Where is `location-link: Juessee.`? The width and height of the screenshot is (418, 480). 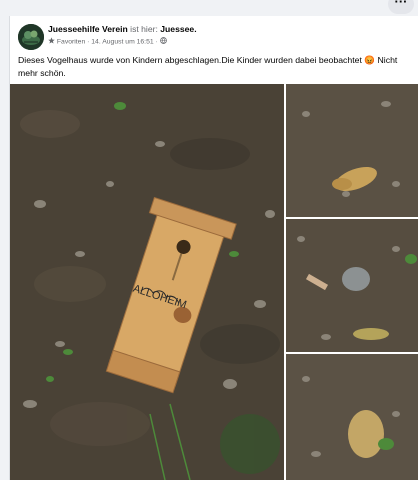 location-link: Juessee. is located at coordinates (178, 29).